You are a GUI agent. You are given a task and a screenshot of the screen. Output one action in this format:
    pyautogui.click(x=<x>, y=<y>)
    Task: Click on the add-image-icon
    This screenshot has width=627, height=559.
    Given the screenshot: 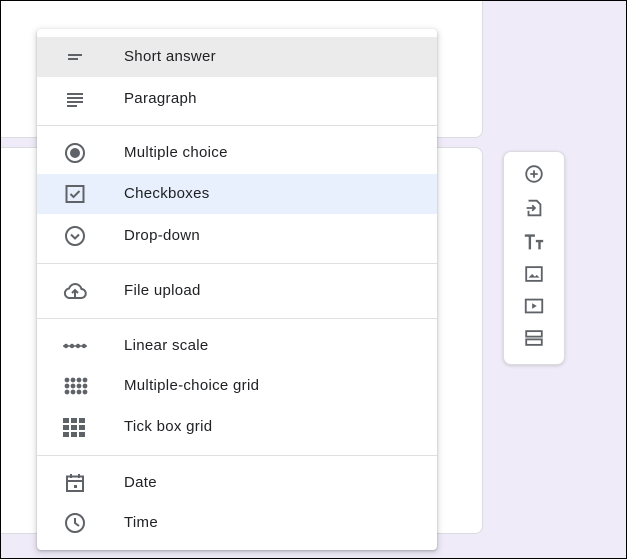 What is the action you would take?
    pyautogui.click(x=534, y=274)
    